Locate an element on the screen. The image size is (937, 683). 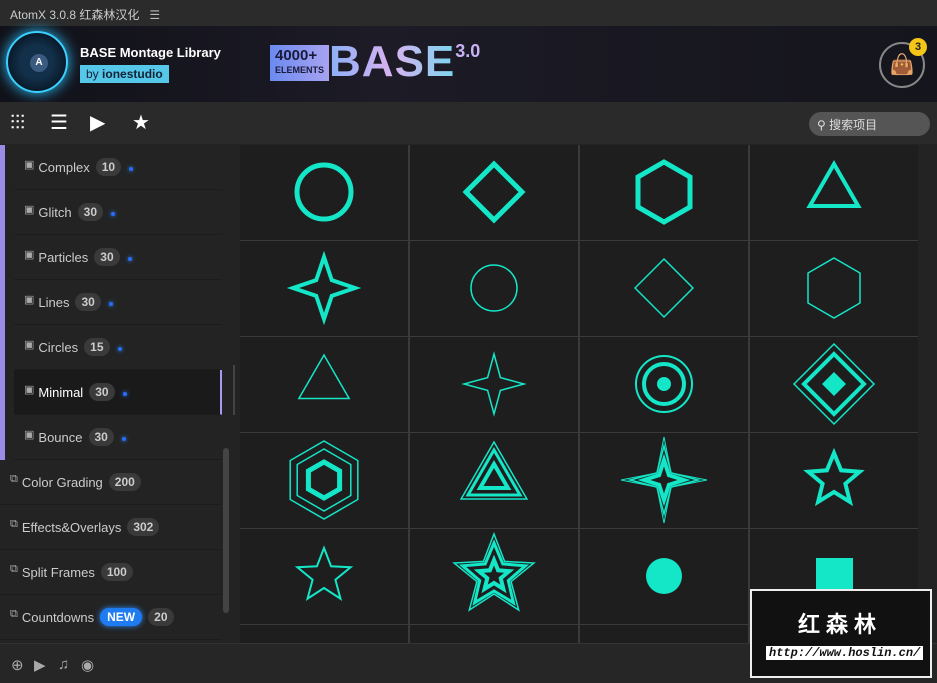
sidebar-item-complex: ▣ Complex 10 is located at coordinates (118, 167).